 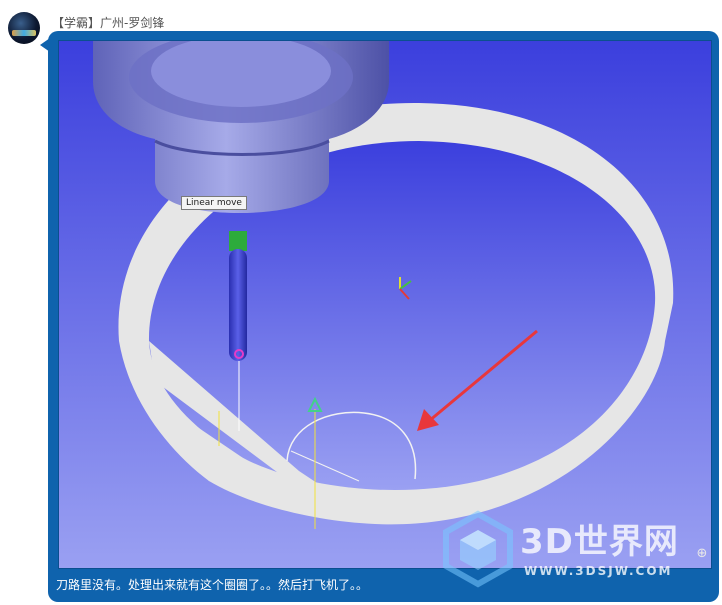 I want to click on message-text: 刀路里没有。处理出来就有这个圈圈了。。然后打飞机了。。, so click(x=212, y=585).